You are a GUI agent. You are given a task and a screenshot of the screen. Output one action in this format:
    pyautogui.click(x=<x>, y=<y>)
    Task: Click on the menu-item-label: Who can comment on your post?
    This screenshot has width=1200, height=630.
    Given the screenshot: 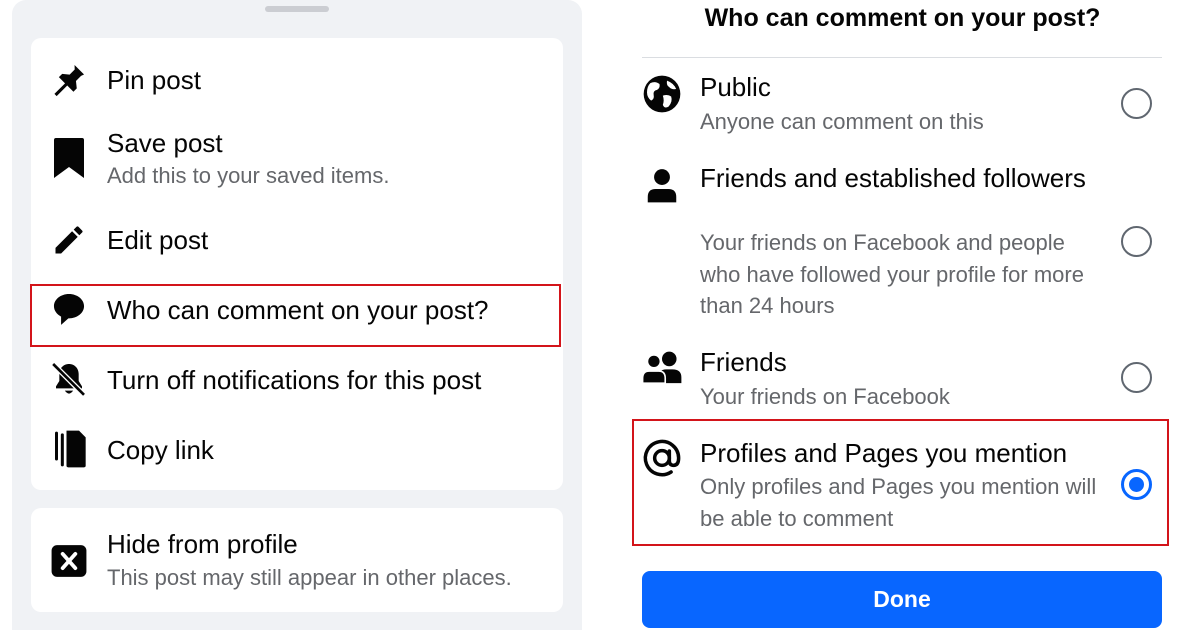 What is the action you would take?
    pyautogui.click(x=298, y=310)
    